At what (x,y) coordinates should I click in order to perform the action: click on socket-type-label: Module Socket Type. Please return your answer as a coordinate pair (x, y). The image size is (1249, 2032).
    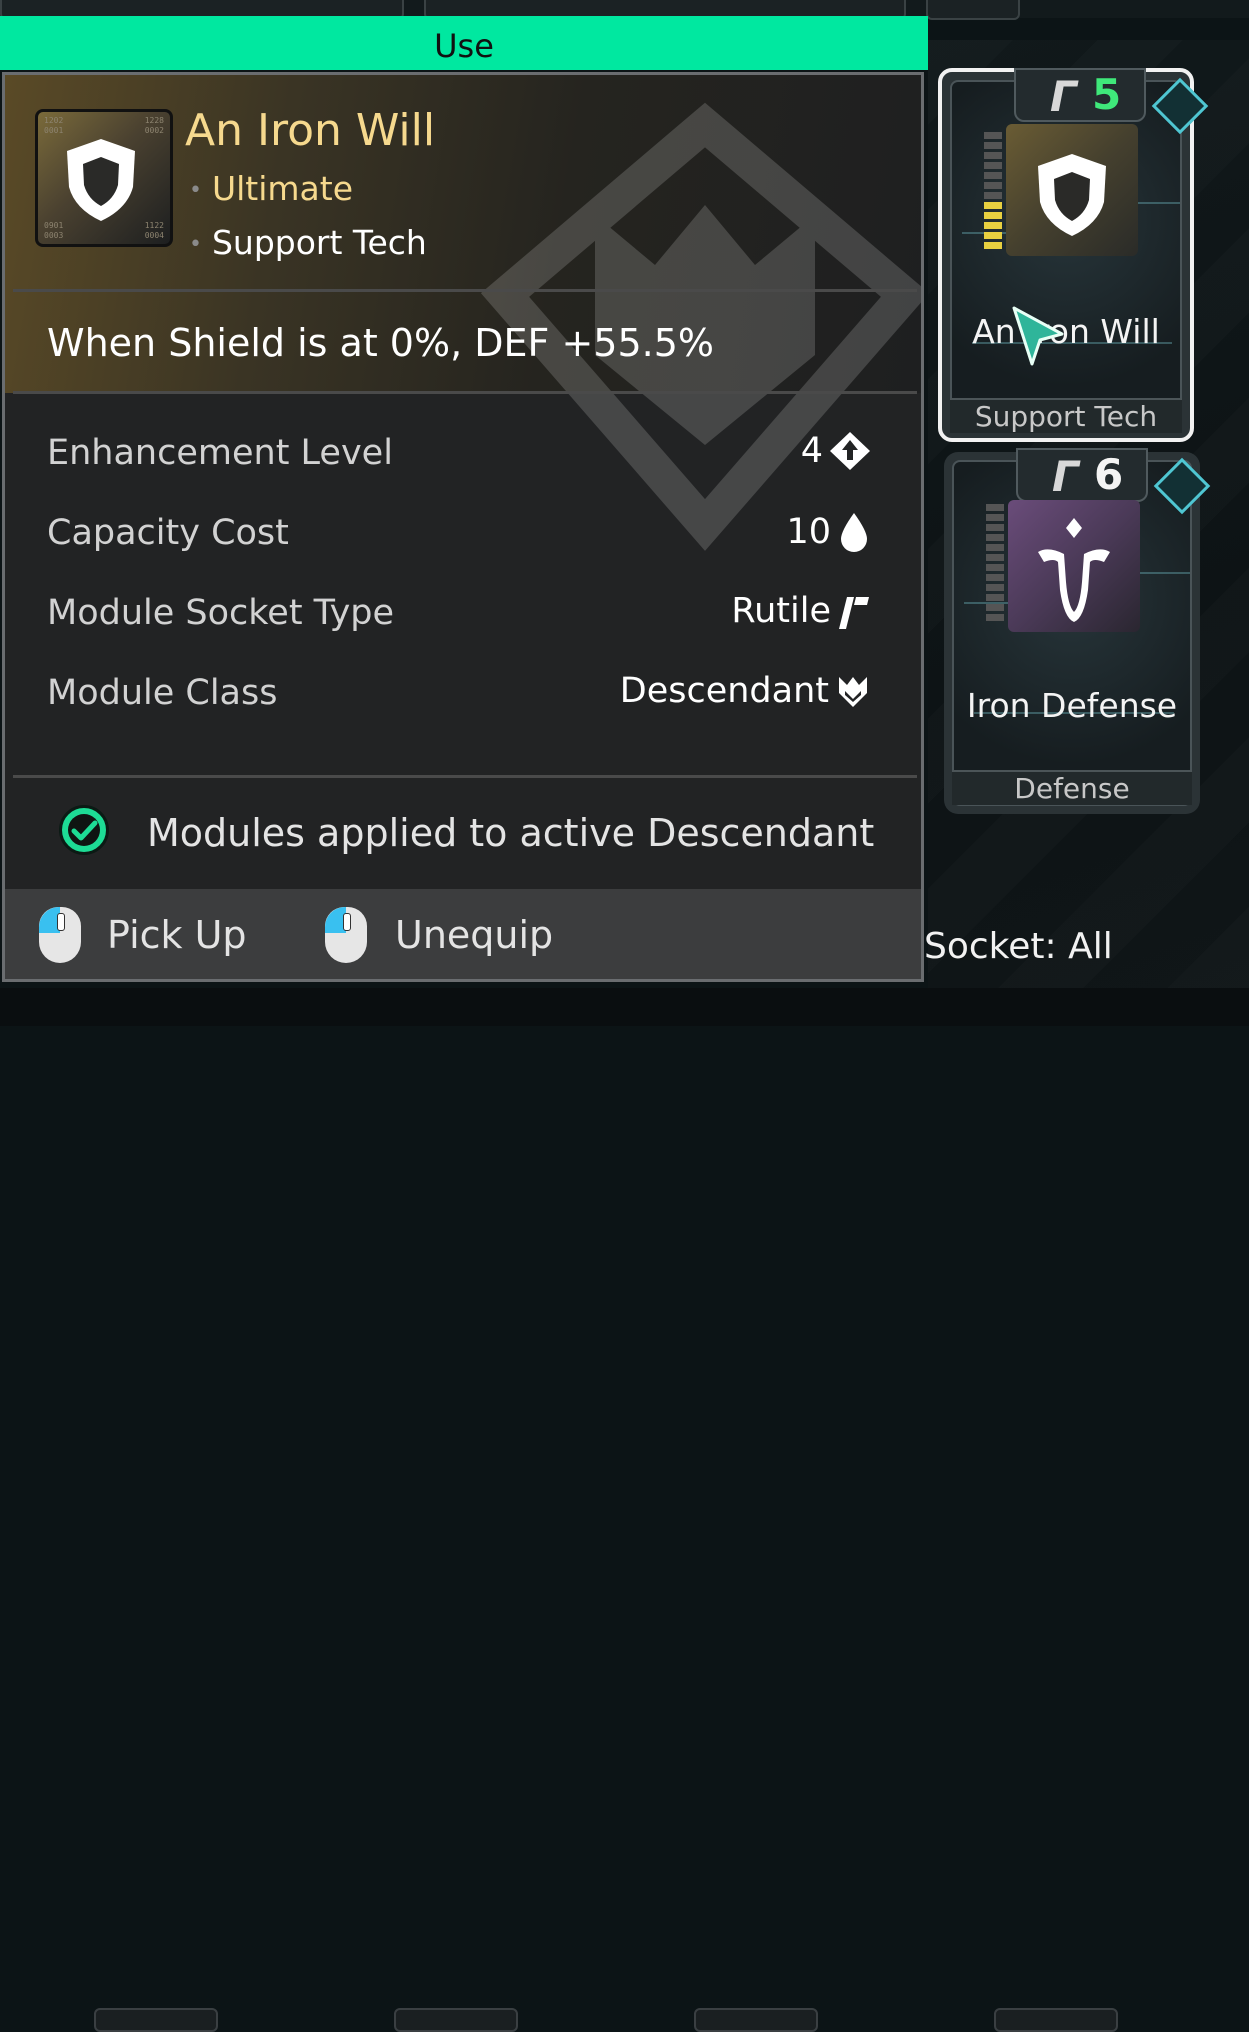
    Looking at the image, I should click on (221, 613).